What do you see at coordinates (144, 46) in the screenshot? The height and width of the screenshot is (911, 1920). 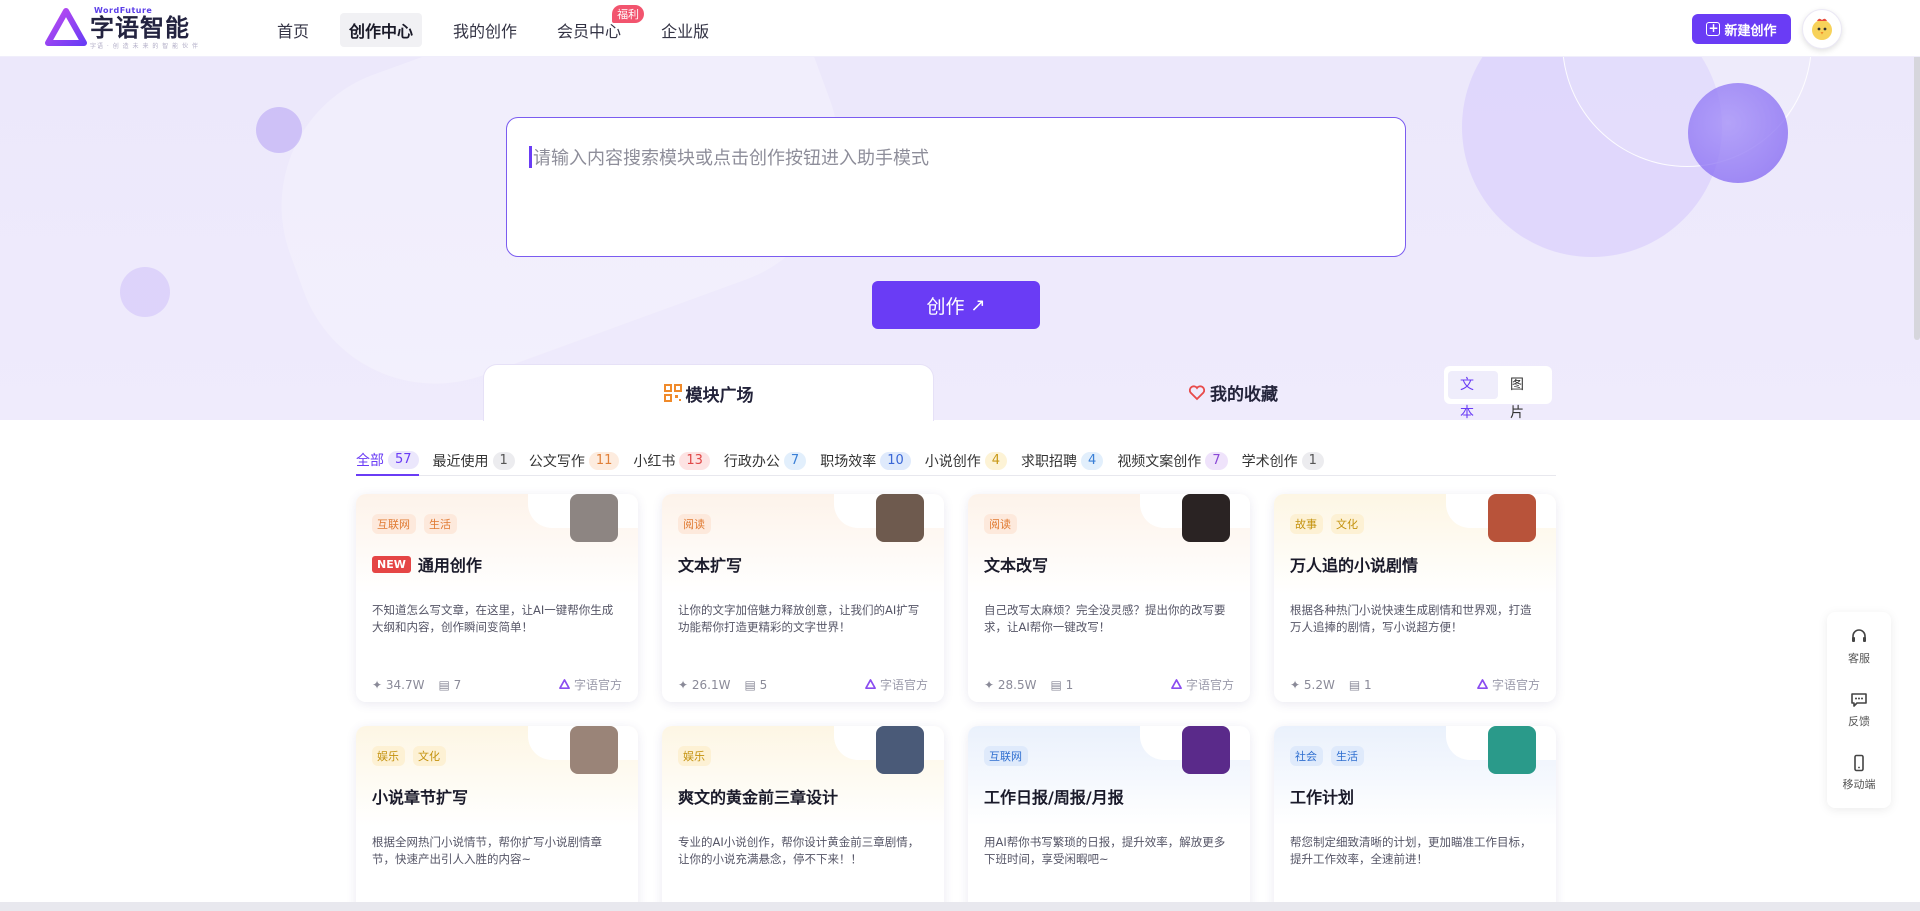 I see `logo-subtitle: 字语 · 创 造 未 来 的 智 能 伙 伴` at bounding box center [144, 46].